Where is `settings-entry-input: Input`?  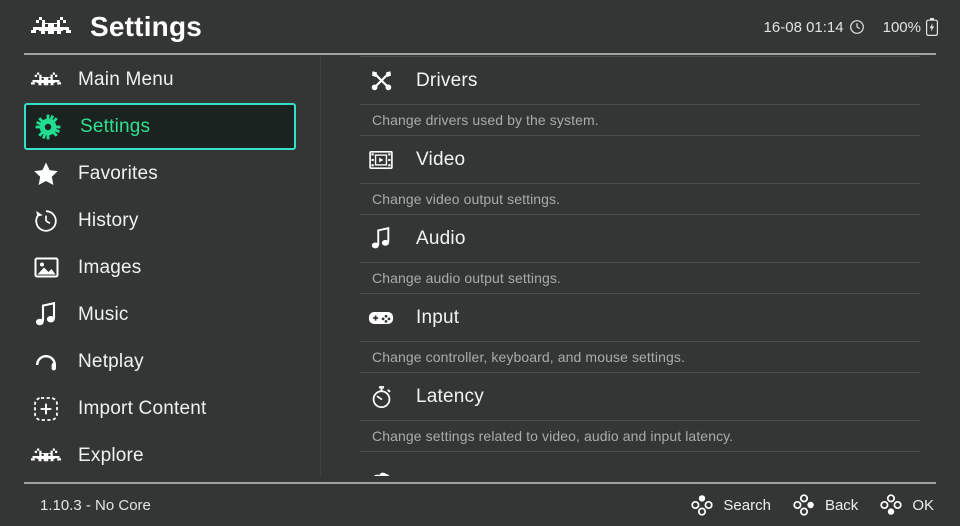
settings-entry-input: Input is located at coordinates (640, 317).